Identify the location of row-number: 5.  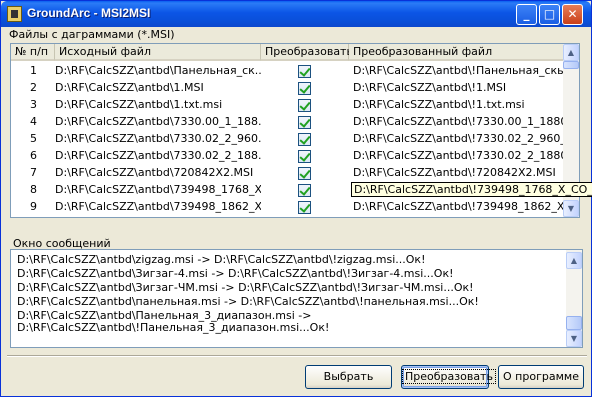
(33, 138).